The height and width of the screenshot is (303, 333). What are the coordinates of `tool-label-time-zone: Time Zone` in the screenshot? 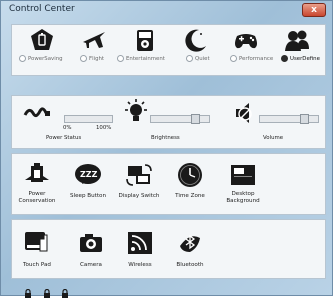 It's located at (190, 196).